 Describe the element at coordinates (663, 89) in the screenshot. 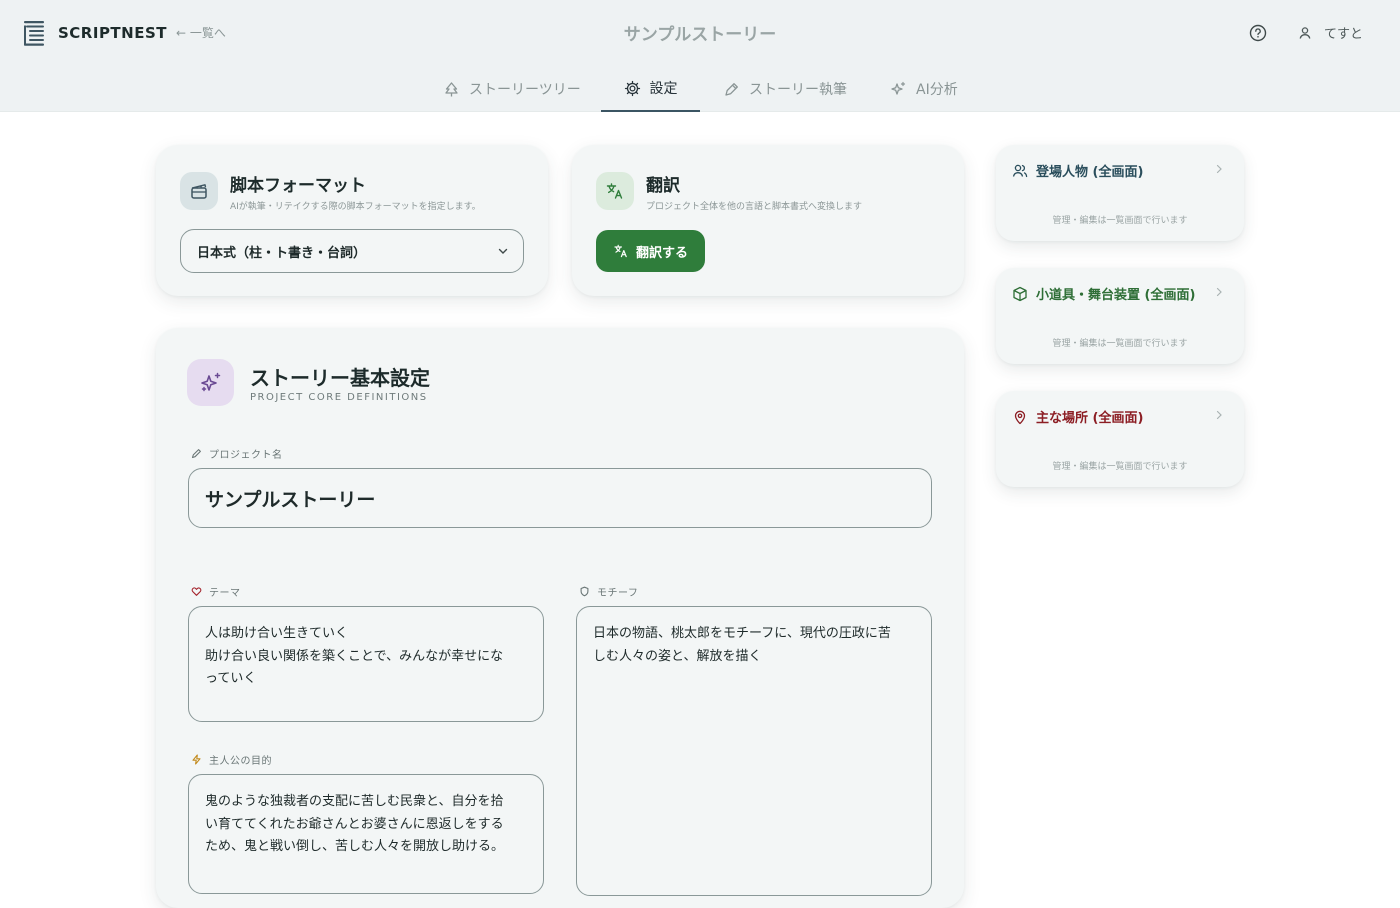

I see `tab-label: 設定` at that location.